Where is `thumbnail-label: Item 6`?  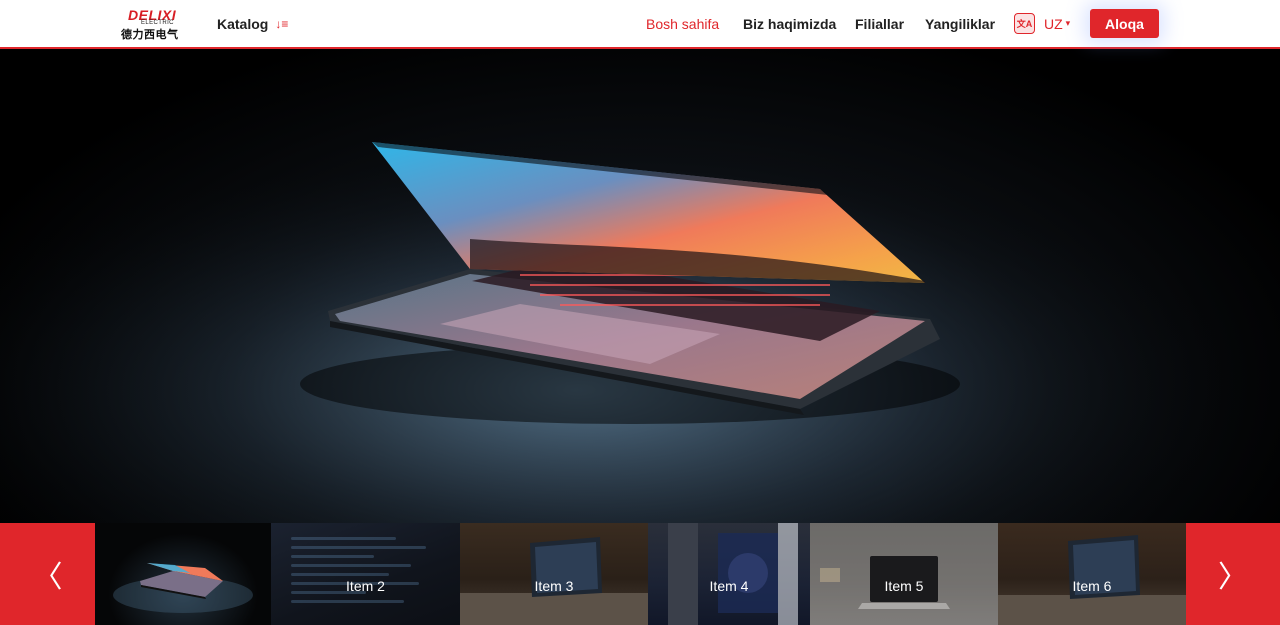 thumbnail-label: Item 6 is located at coordinates (1092, 586).